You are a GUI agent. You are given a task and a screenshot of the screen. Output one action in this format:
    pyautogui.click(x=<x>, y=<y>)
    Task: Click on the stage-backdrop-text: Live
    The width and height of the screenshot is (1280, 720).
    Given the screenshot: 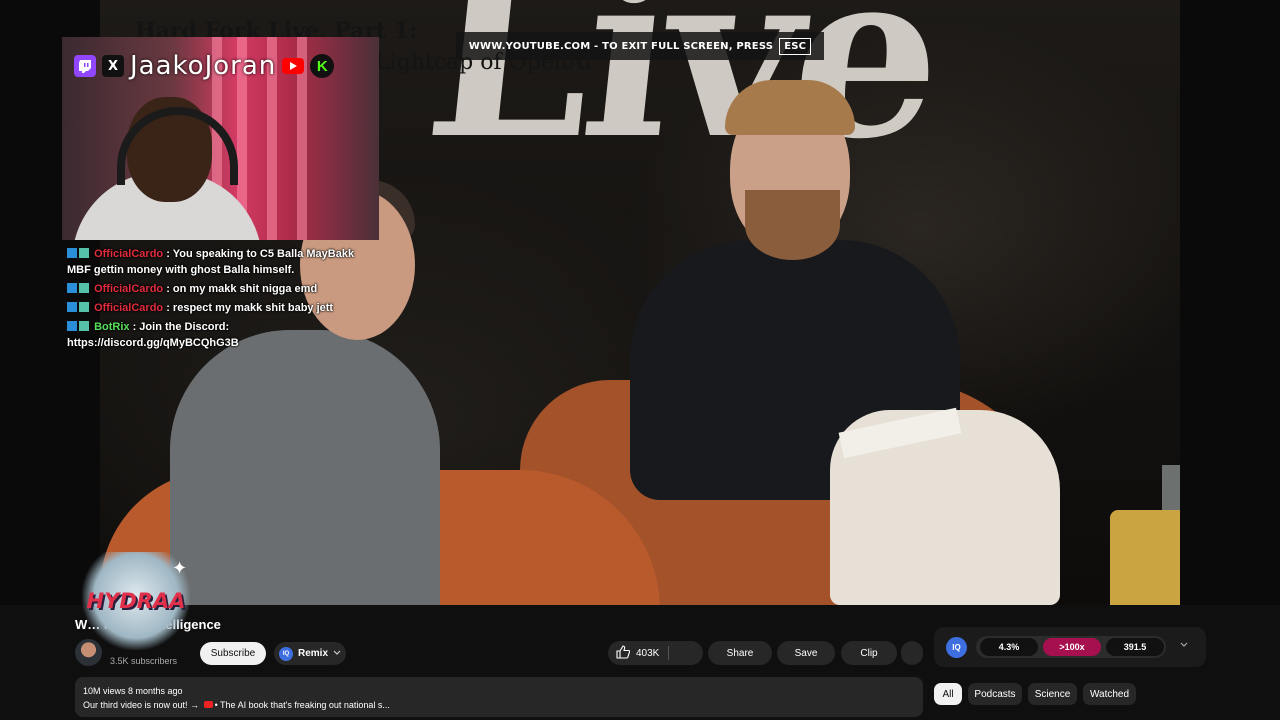 What is the action you would take?
    pyautogui.click(x=682, y=95)
    